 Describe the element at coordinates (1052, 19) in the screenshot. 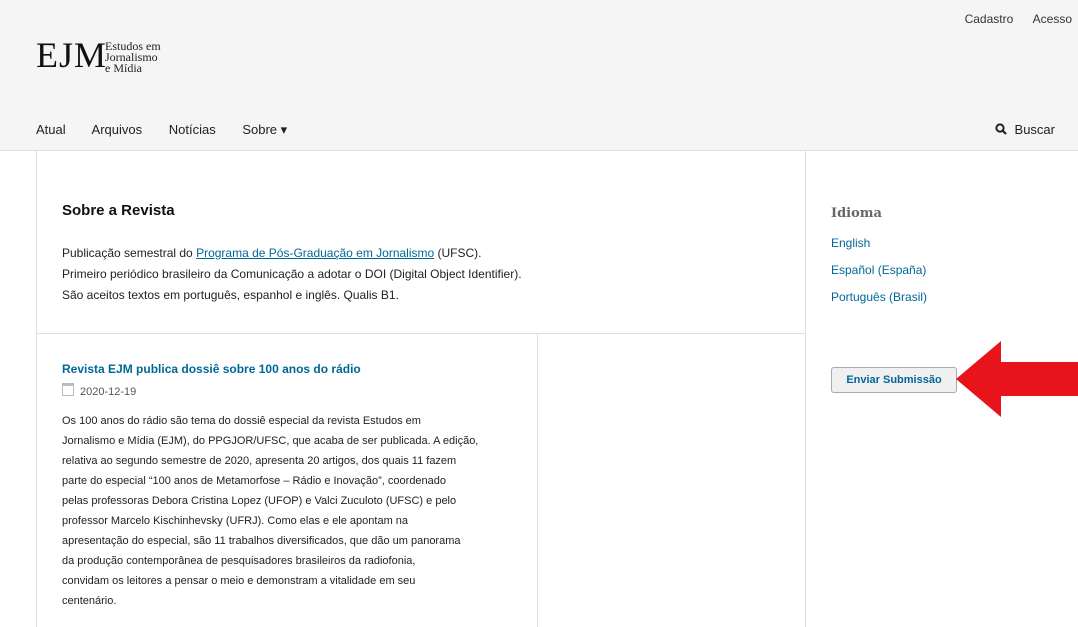

I see `login-link: Acesso` at that location.